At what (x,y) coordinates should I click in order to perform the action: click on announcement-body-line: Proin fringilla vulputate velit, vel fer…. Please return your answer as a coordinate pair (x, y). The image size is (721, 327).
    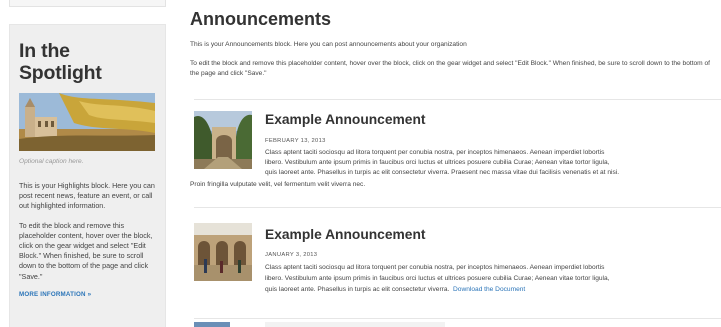
    Looking at the image, I should click on (278, 184).